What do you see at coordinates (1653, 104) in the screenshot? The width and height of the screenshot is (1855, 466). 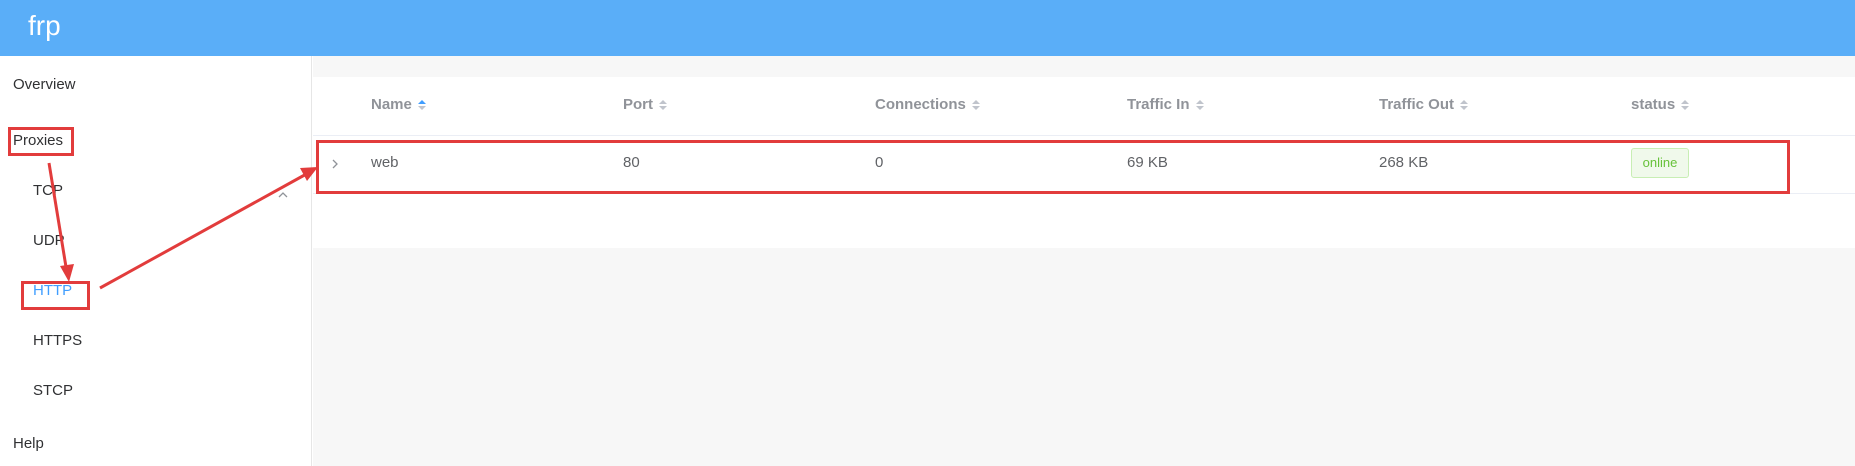 I see `column-header-label: status` at bounding box center [1653, 104].